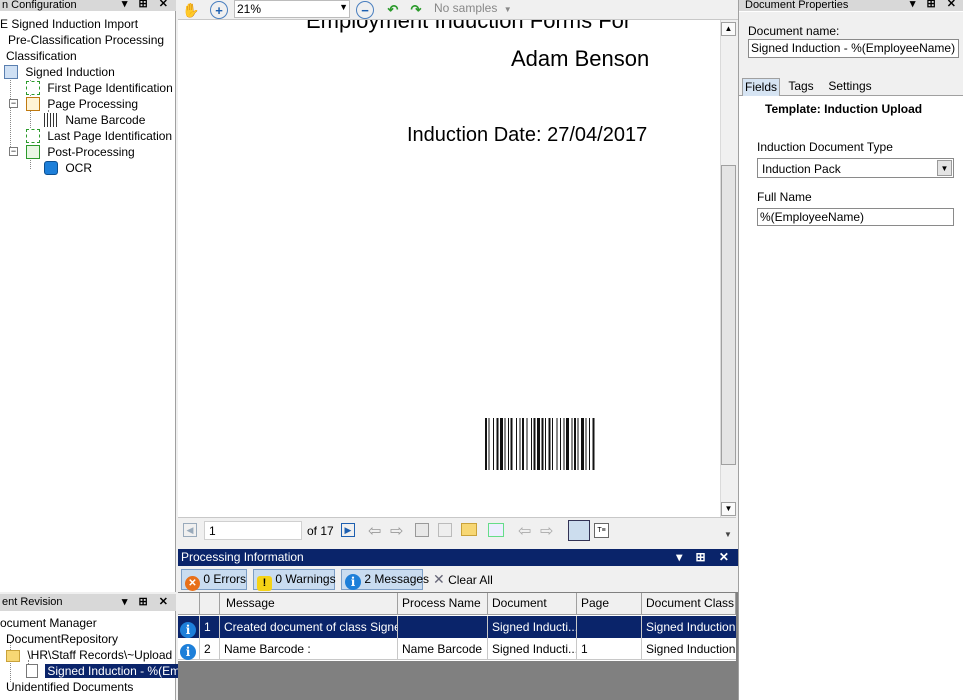  Describe the element at coordinates (242, 557) in the screenshot. I see `processing-title: Processing Information` at that location.